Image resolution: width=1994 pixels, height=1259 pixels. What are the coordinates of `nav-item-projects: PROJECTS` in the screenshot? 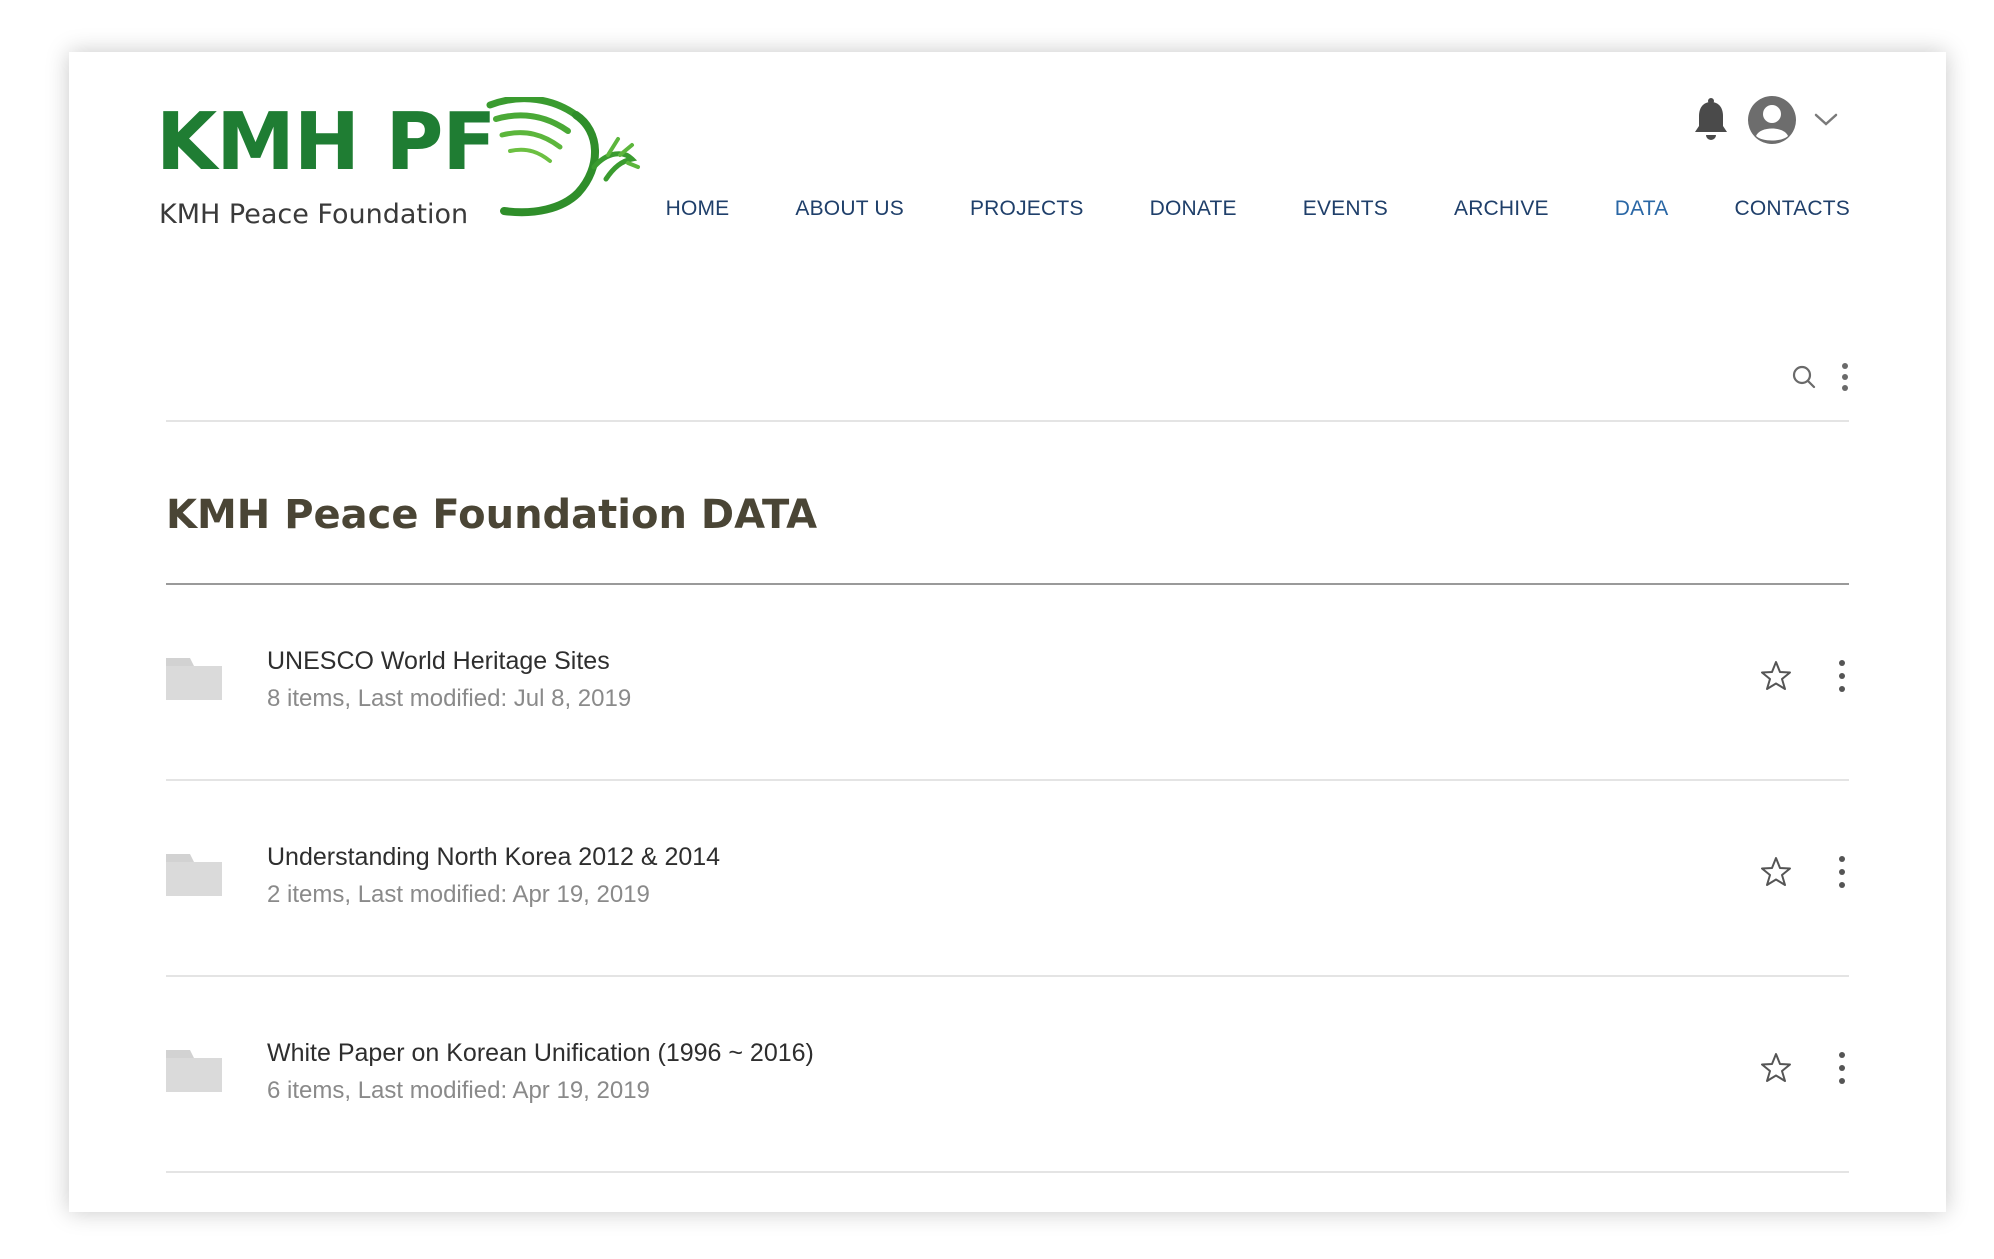 It's located at (1027, 209).